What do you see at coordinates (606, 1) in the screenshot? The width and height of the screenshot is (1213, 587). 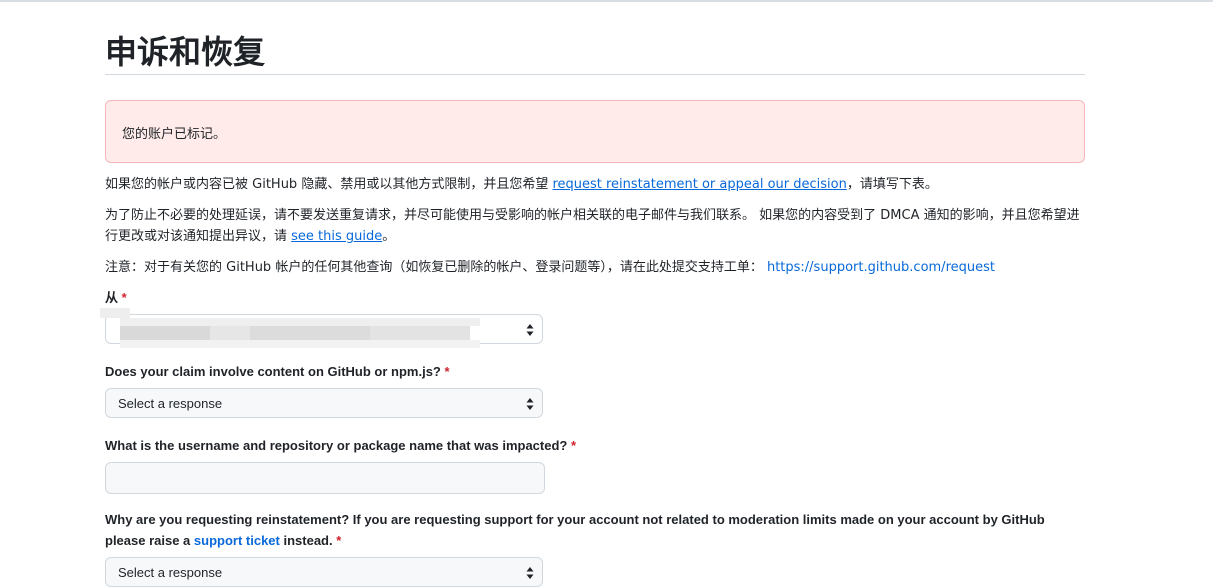 I see `top-border` at bounding box center [606, 1].